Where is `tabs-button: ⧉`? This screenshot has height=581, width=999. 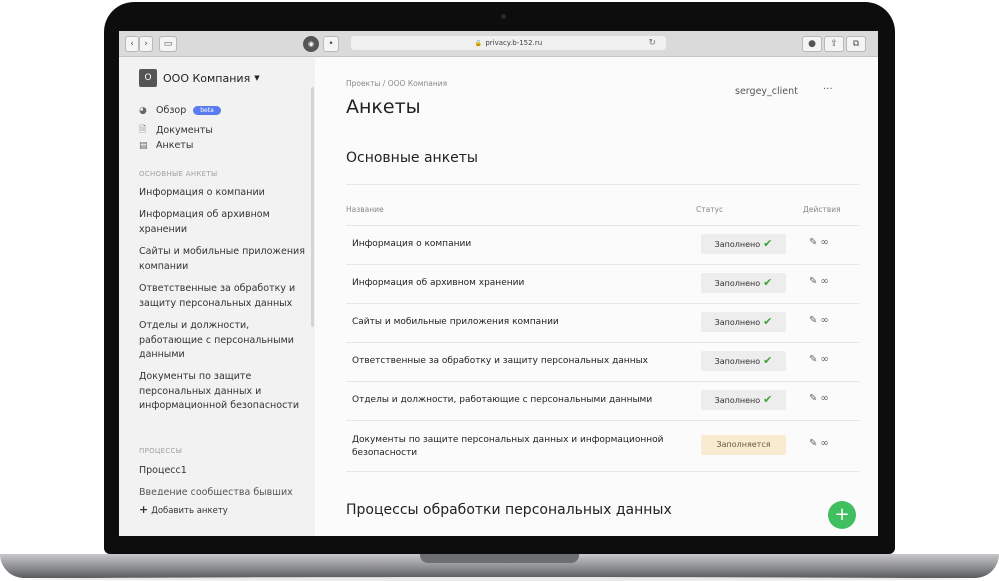 tabs-button: ⧉ is located at coordinates (856, 44).